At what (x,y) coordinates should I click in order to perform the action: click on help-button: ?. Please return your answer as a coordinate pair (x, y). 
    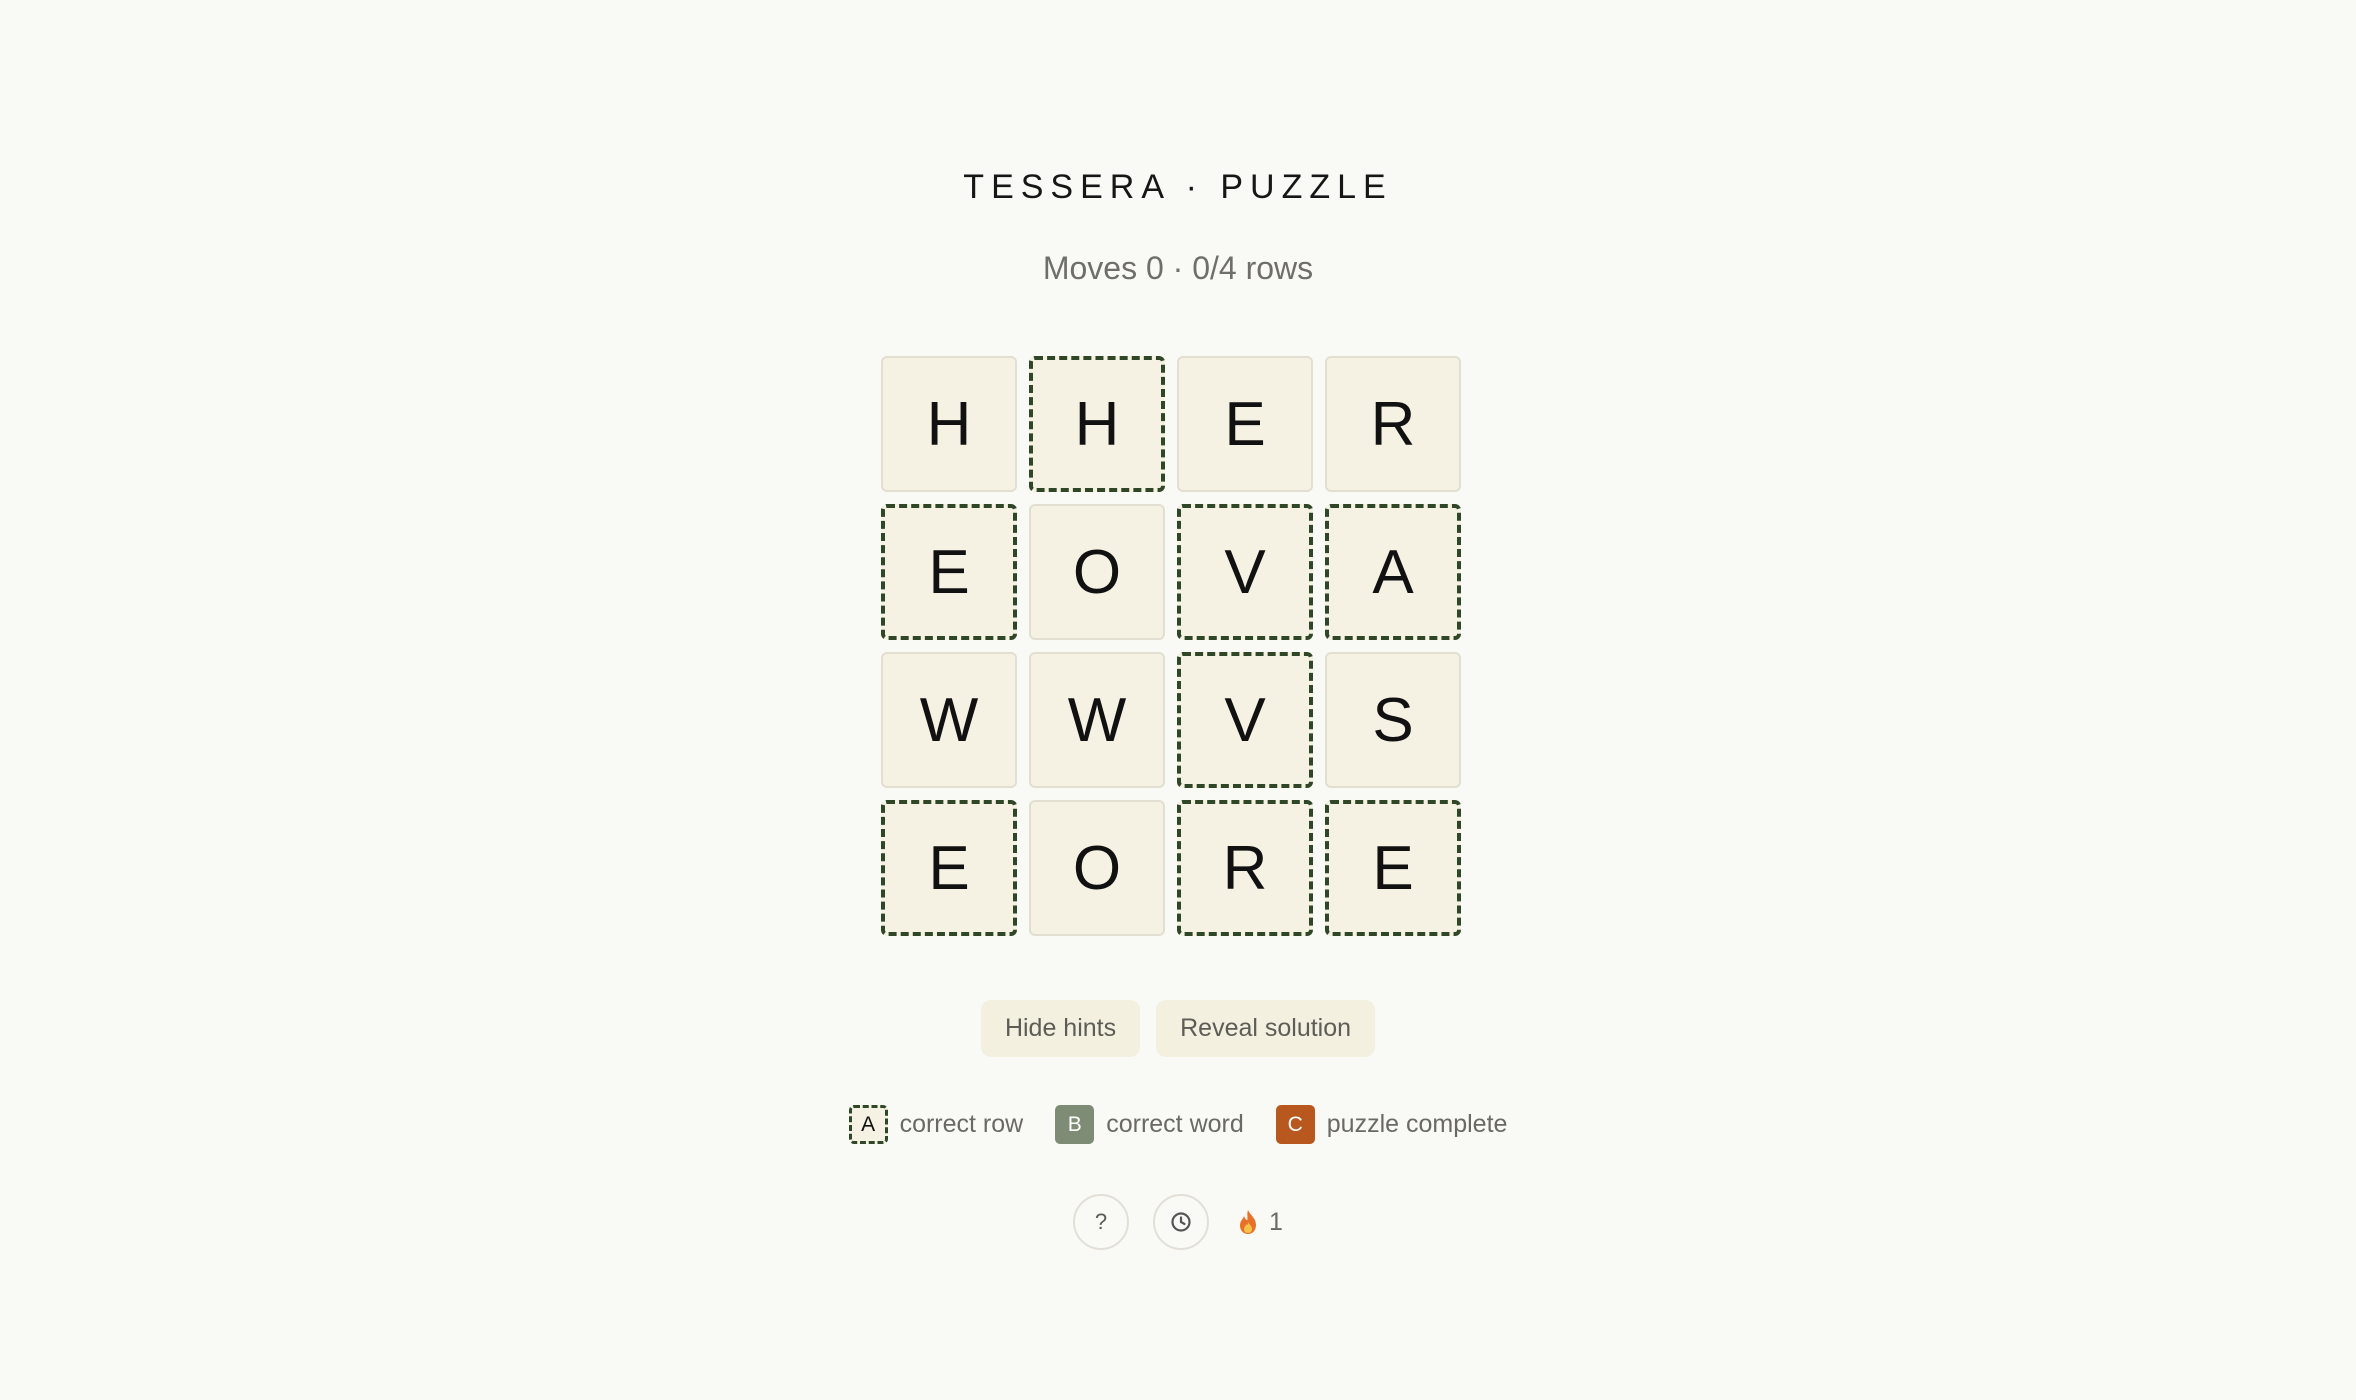
    Looking at the image, I should click on (1101, 1222).